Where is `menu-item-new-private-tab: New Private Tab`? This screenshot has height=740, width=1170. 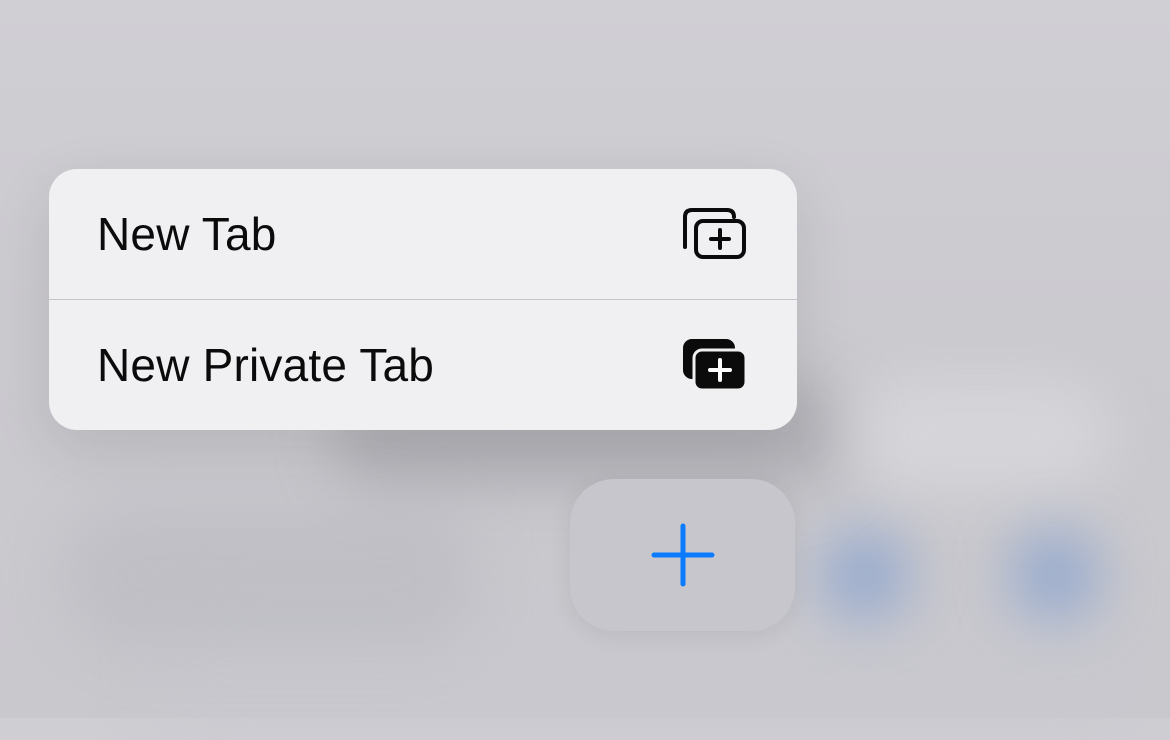
menu-item-new-private-tab: New Private Tab is located at coordinates (423, 364).